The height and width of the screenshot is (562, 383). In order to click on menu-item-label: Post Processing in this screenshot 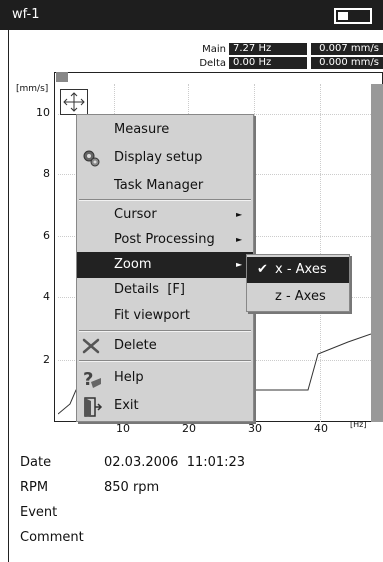, I will do `click(164, 239)`.